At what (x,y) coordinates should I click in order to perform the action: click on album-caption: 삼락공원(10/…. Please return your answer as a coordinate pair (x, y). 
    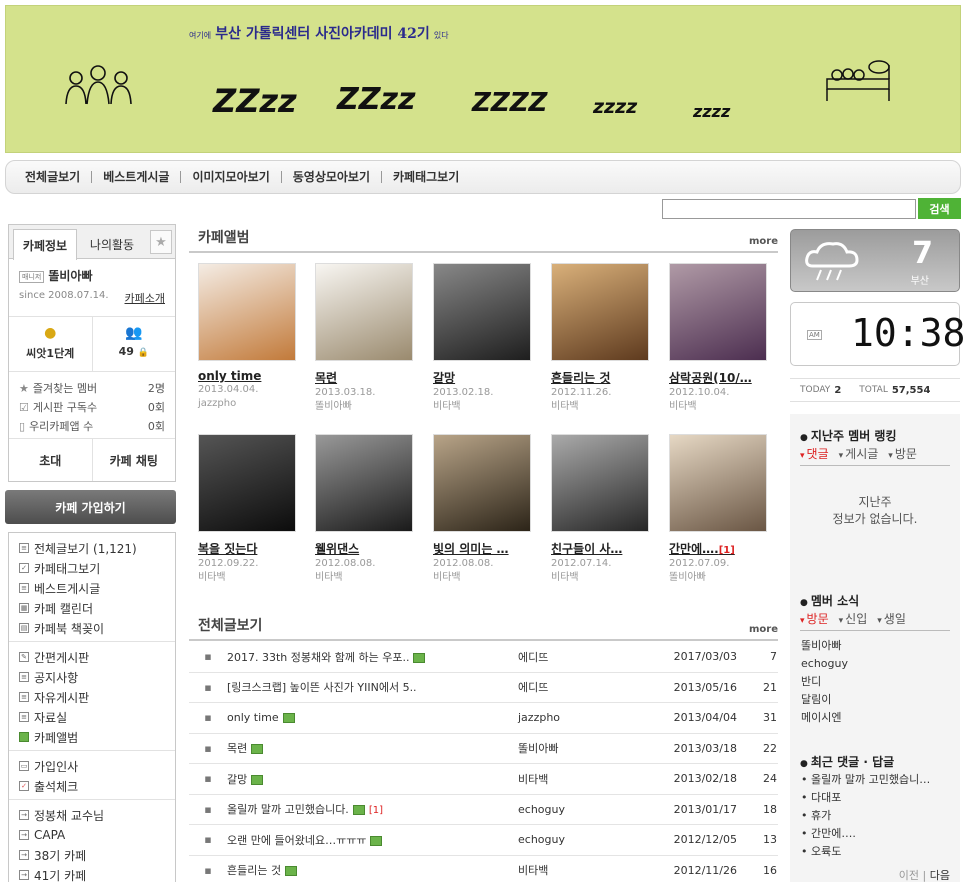
    Looking at the image, I should click on (719, 377).